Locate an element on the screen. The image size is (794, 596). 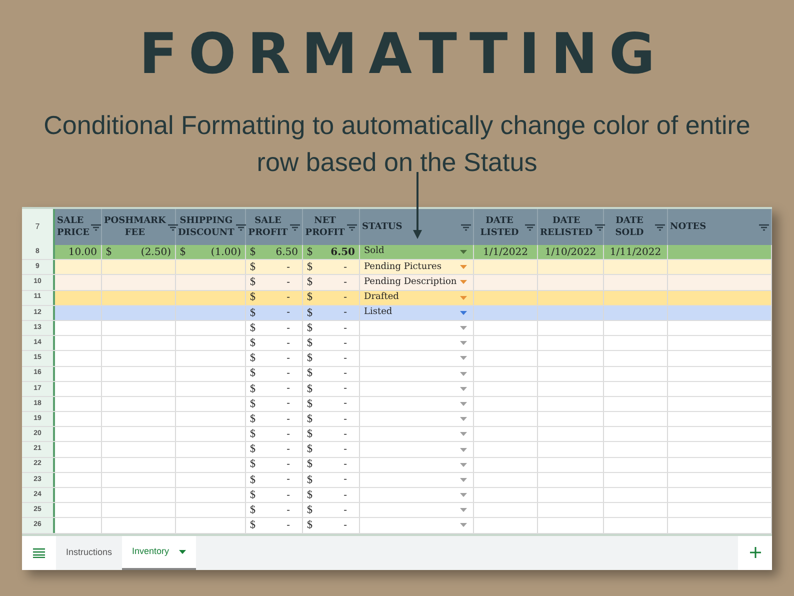
caret-icon is located at coordinates (182, 552).